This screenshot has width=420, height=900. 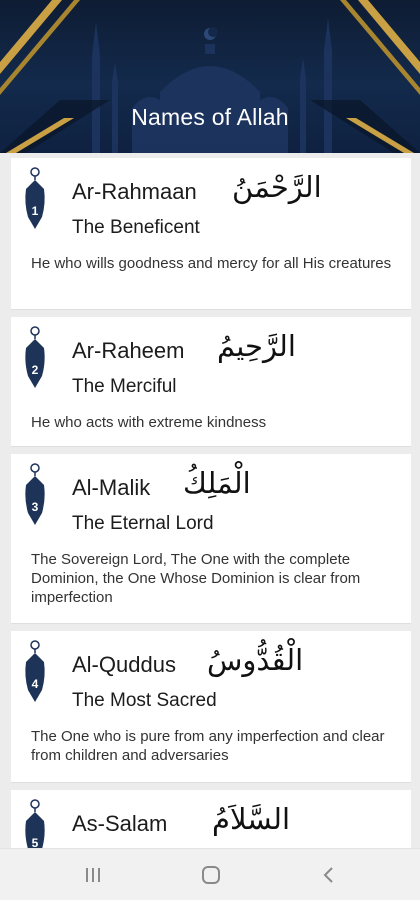 I want to click on badge-number: 4, so click(x=35, y=684).